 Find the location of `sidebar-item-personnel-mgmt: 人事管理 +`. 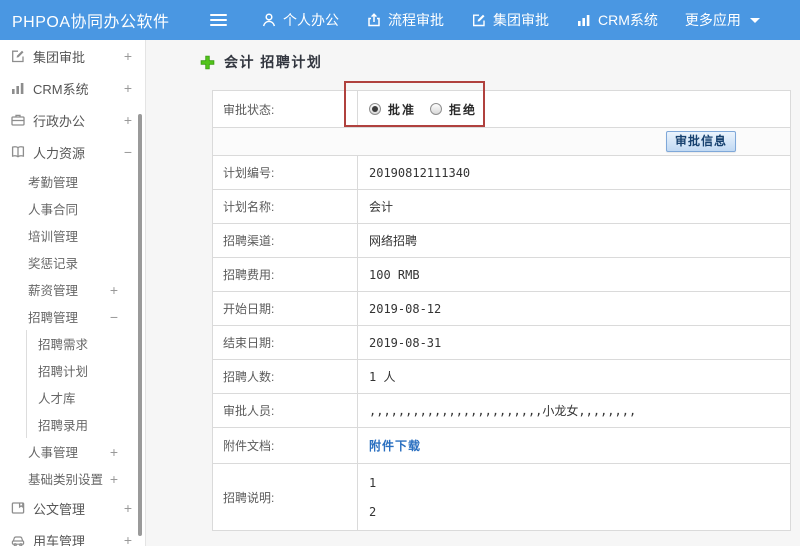

sidebar-item-personnel-mgmt: 人事管理 + is located at coordinates (72, 451).